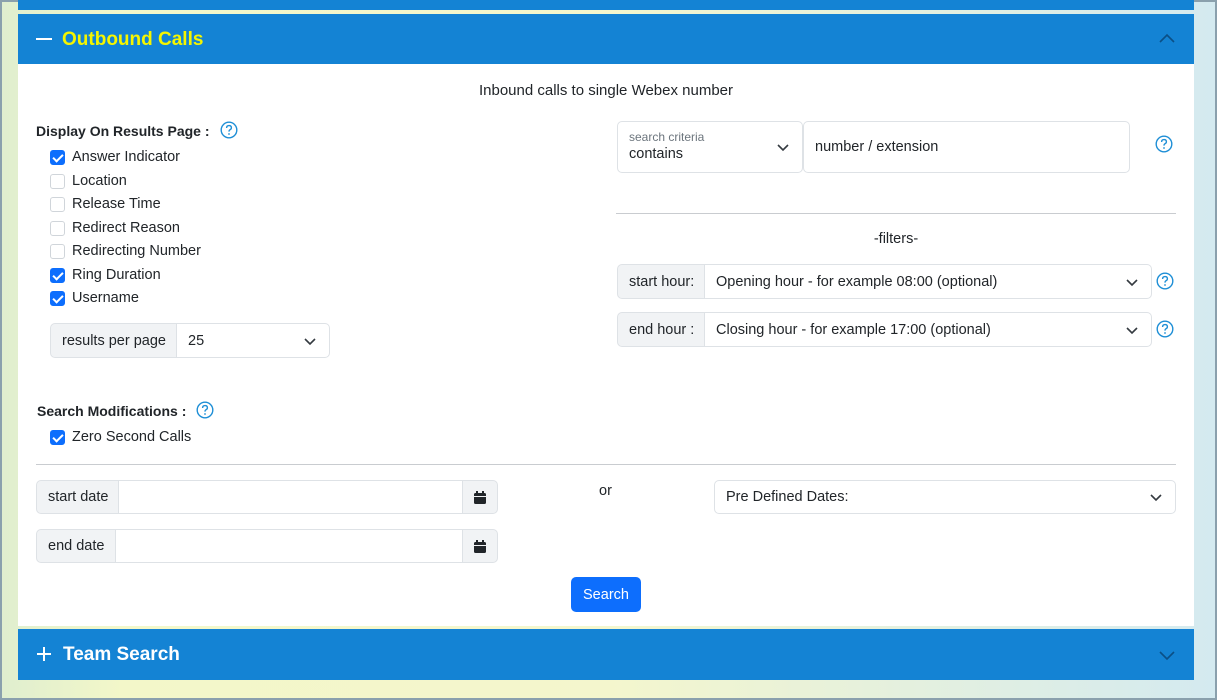  I want to click on end-date-calendar-button, so click(480, 546).